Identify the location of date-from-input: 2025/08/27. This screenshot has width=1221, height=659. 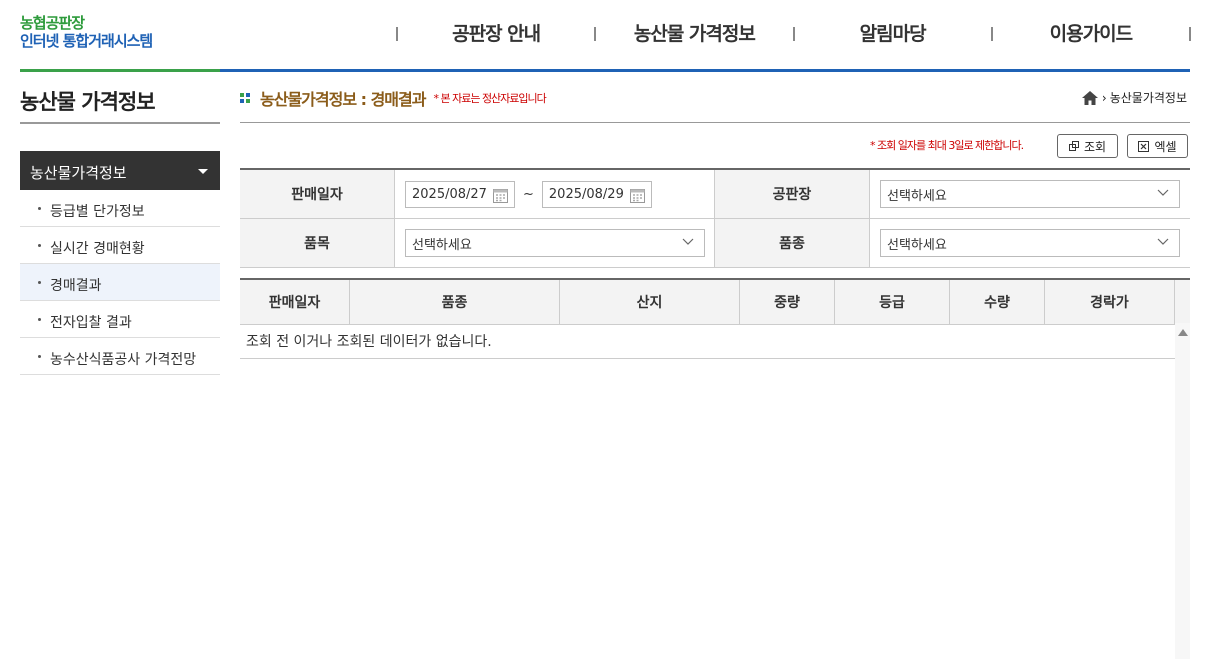
(460, 194).